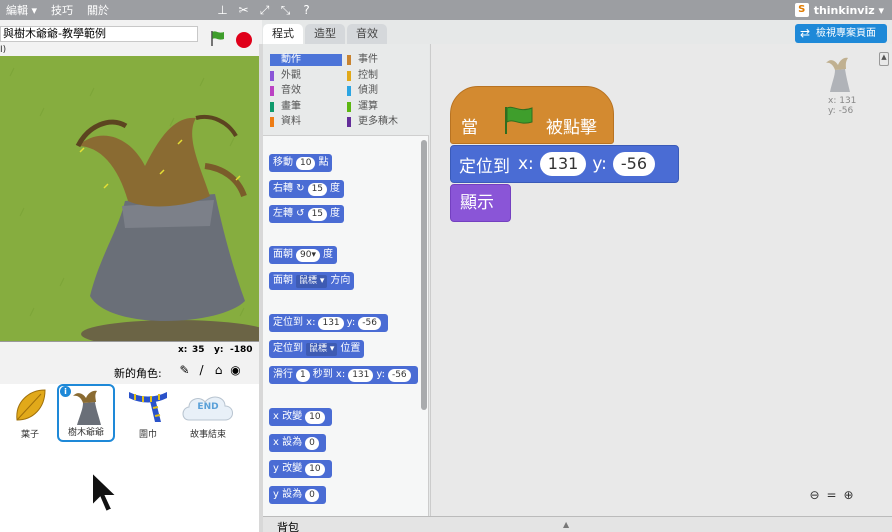  What do you see at coordinates (291, 121) in the screenshot?
I see `category-label: 資料` at bounding box center [291, 121].